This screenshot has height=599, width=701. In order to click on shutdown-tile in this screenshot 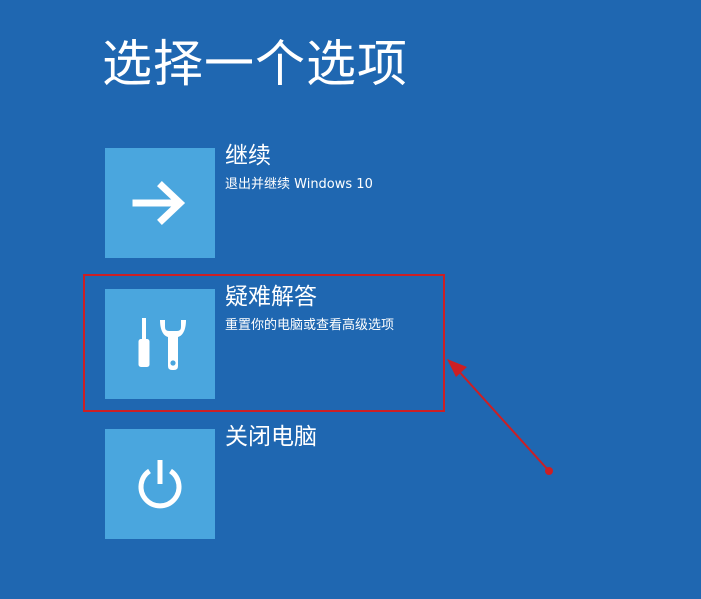, I will do `click(160, 484)`.